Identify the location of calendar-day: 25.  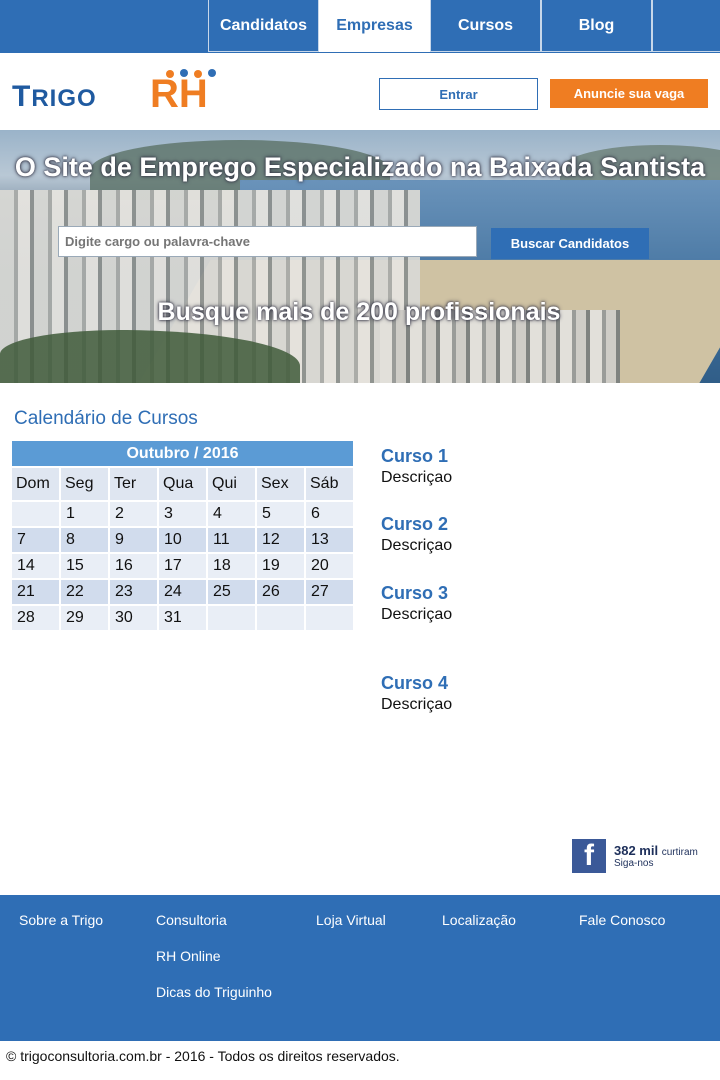
(231, 592).